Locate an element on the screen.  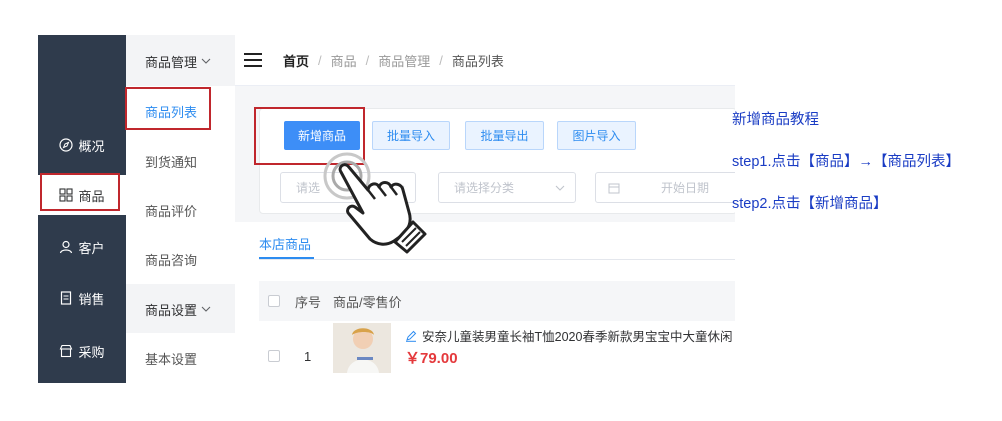
table-header: 序号 商品/零售价 is located at coordinates (497, 301).